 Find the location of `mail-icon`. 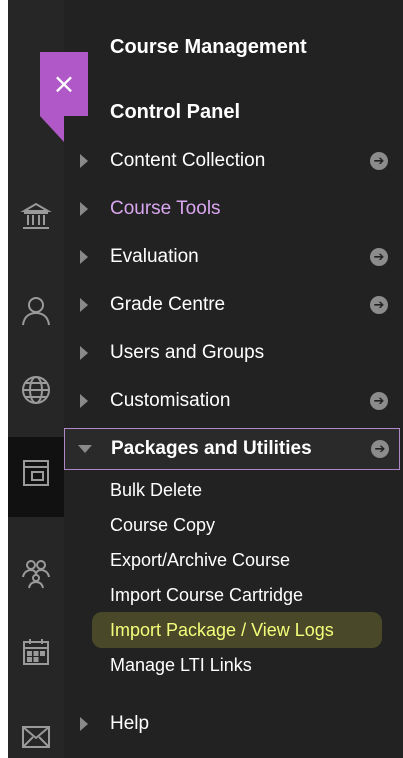

mail-icon is located at coordinates (36, 736).